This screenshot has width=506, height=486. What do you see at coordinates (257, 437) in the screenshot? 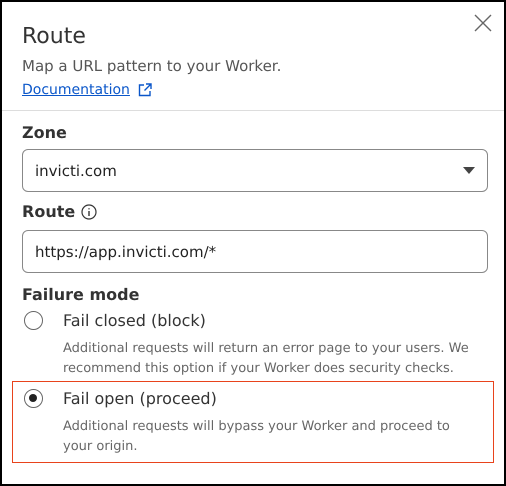
I see `option-description: Additional requests will bypass your Worker and proceed to your origin.` at bounding box center [257, 437].